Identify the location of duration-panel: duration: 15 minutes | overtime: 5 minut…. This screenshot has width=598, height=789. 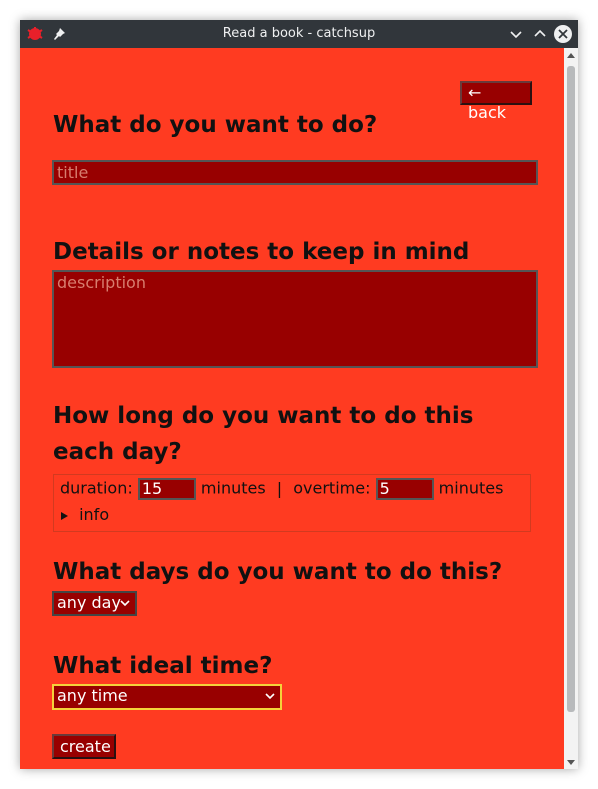
(292, 503).